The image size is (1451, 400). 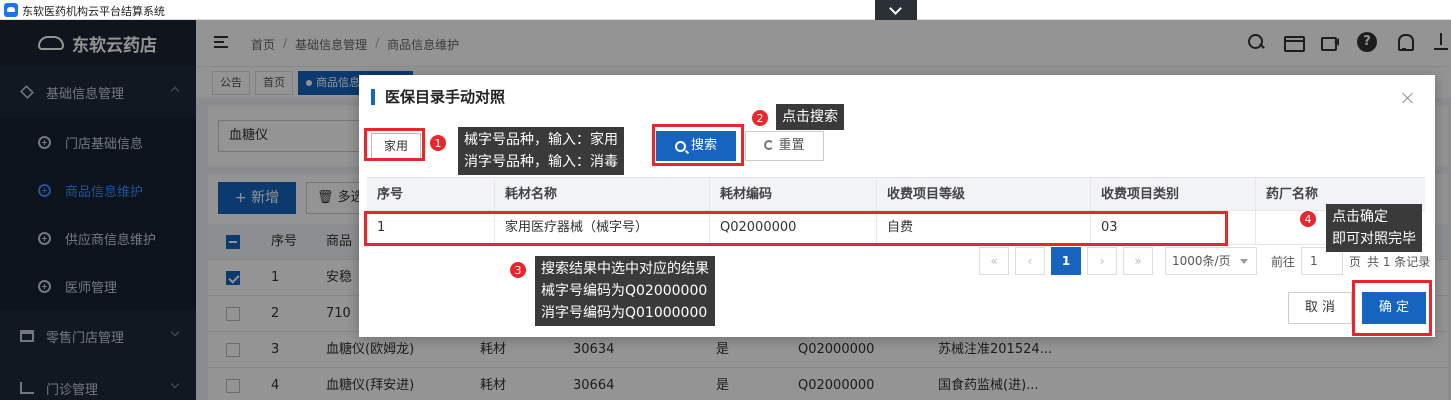 What do you see at coordinates (703, 145) in the screenshot?
I see `search-button-label: 搜索` at bounding box center [703, 145].